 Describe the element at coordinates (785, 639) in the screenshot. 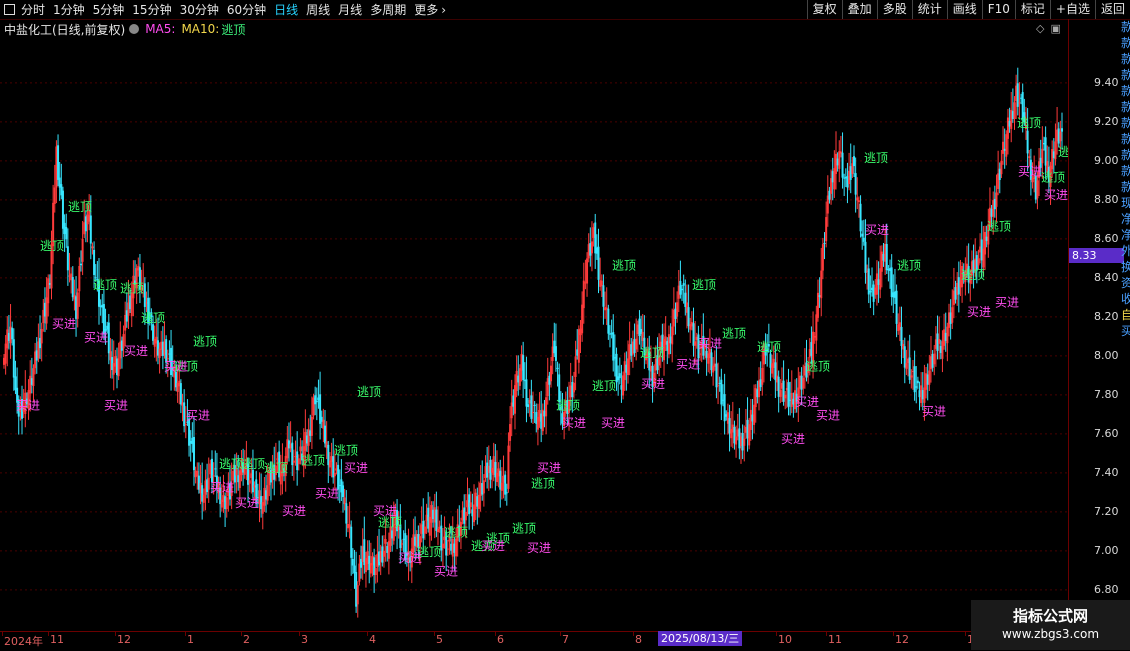

I see `date-label: 10` at that location.